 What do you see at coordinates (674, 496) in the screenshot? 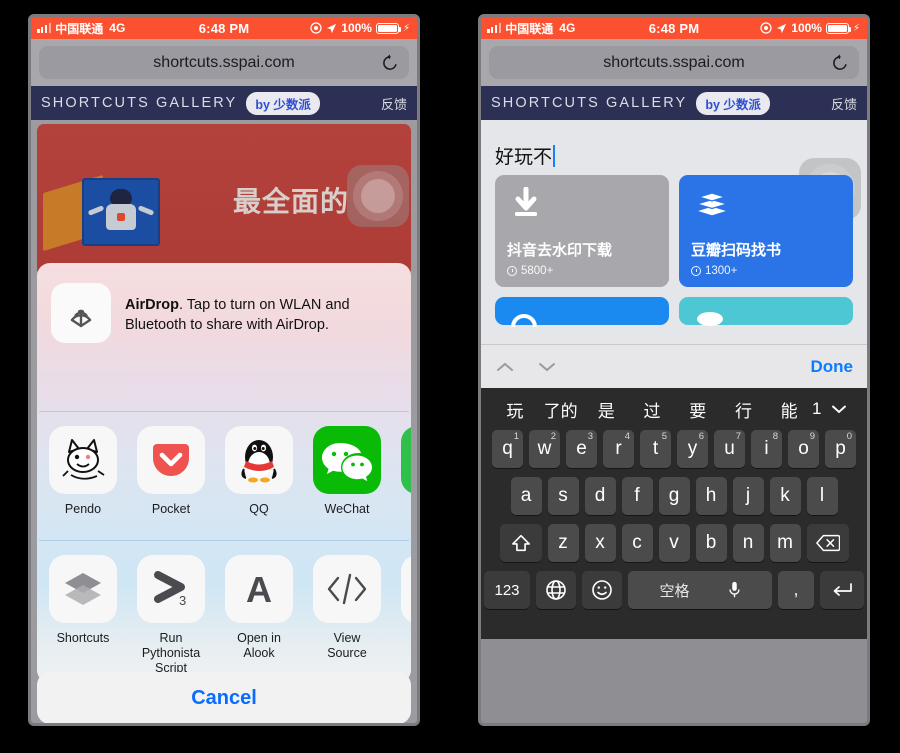
I see `key-g: g` at bounding box center [674, 496].